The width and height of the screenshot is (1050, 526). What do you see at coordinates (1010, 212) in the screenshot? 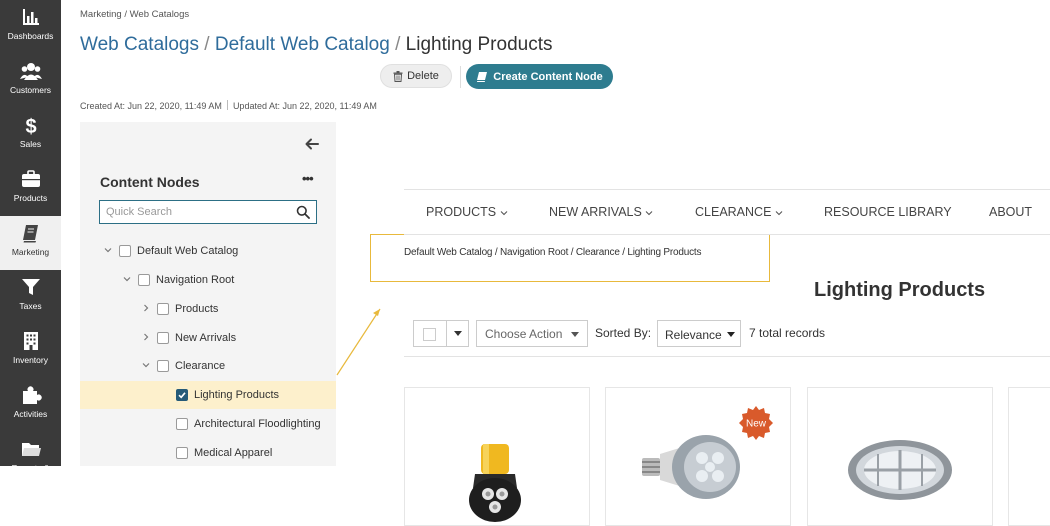
I see `preview-nav-about: ABOUT` at bounding box center [1010, 212].